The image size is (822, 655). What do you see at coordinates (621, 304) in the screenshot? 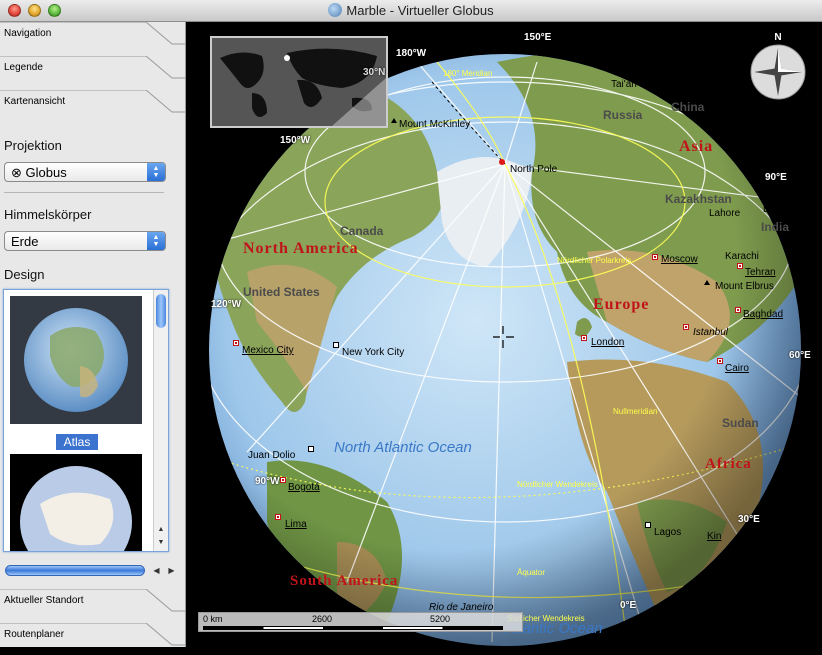
I see `label-europe: Europe` at bounding box center [621, 304].